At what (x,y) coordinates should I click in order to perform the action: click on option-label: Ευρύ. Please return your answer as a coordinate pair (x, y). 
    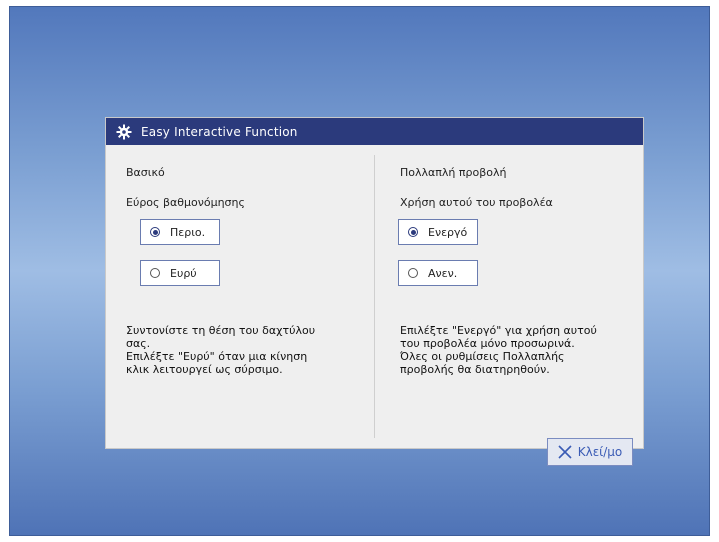
    Looking at the image, I should click on (183, 273).